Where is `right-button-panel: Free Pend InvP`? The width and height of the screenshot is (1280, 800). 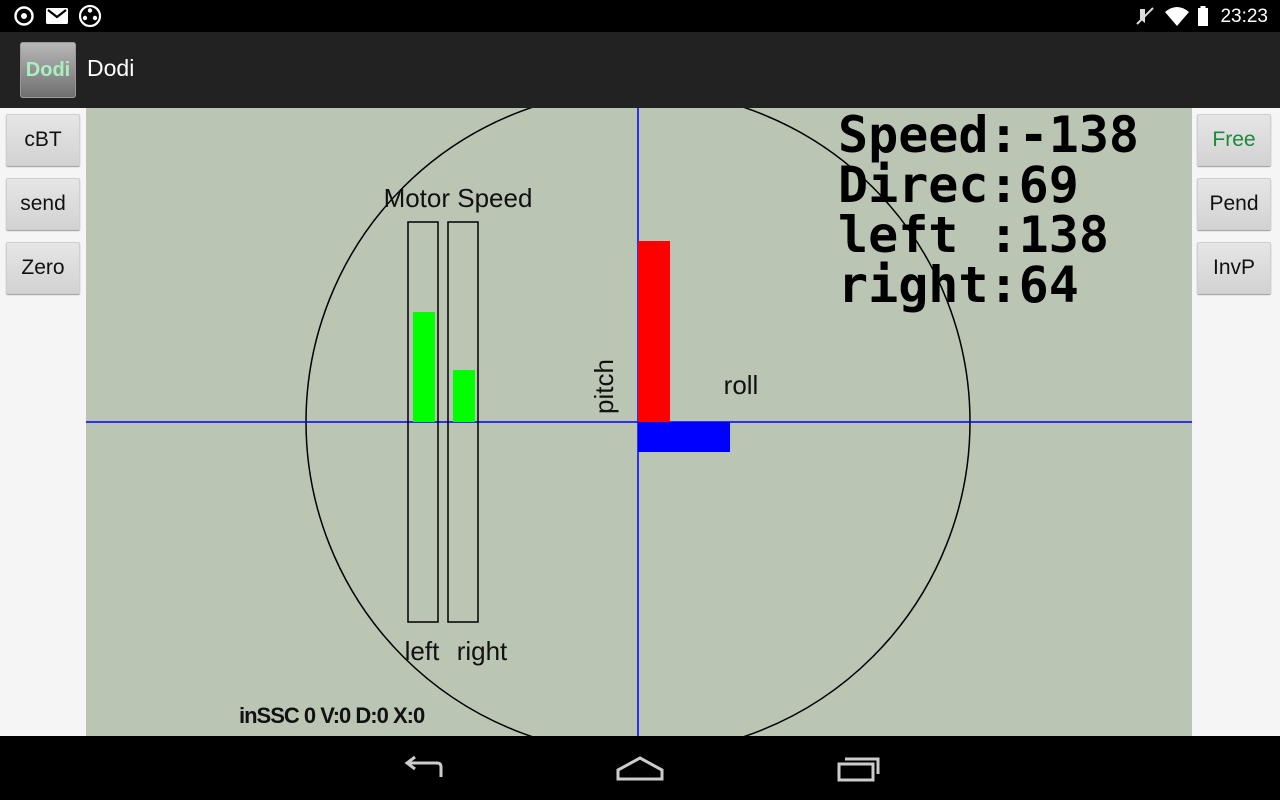 right-button-panel: Free Pend InvP is located at coordinates (1236, 422).